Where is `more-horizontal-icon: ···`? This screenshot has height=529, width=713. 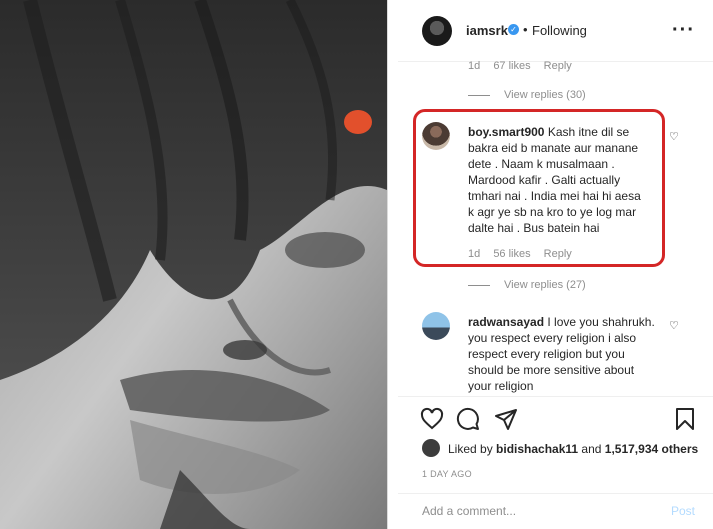
more-horizontal-icon: ··· is located at coordinates (683, 30).